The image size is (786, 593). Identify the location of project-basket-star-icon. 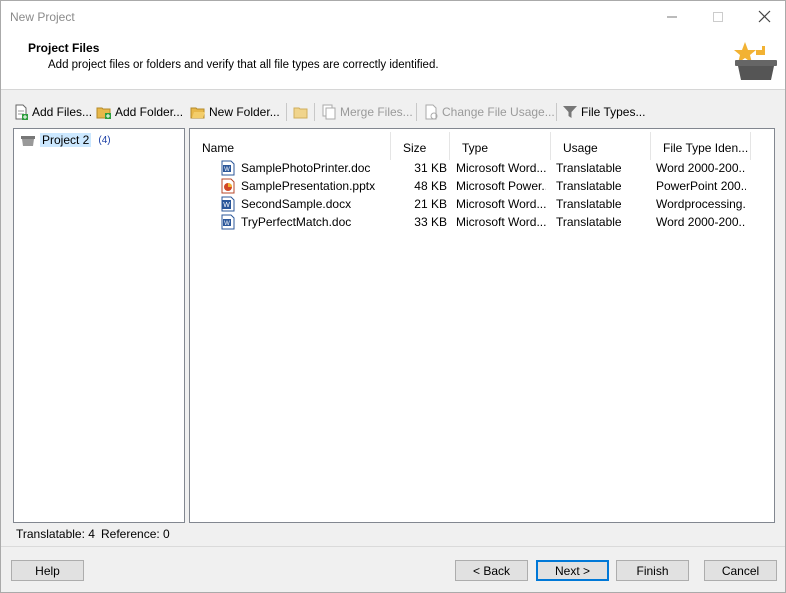
(755, 61).